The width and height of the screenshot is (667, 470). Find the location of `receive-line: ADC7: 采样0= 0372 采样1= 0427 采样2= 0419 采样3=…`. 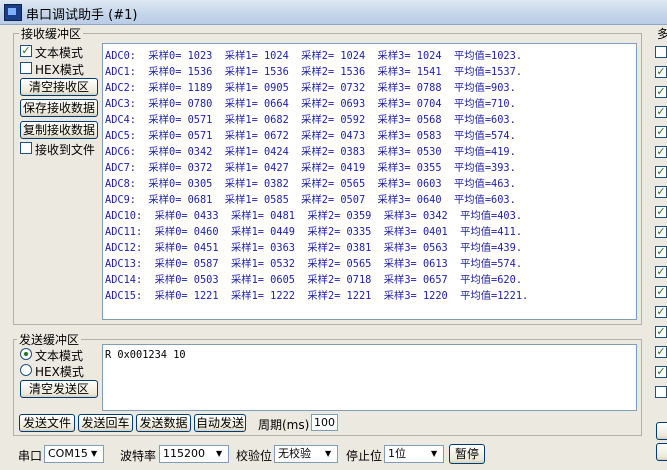

receive-line: ADC7: 采样0= 0372 采样1= 0427 采样2= 0419 采样3=… is located at coordinates (310, 168).